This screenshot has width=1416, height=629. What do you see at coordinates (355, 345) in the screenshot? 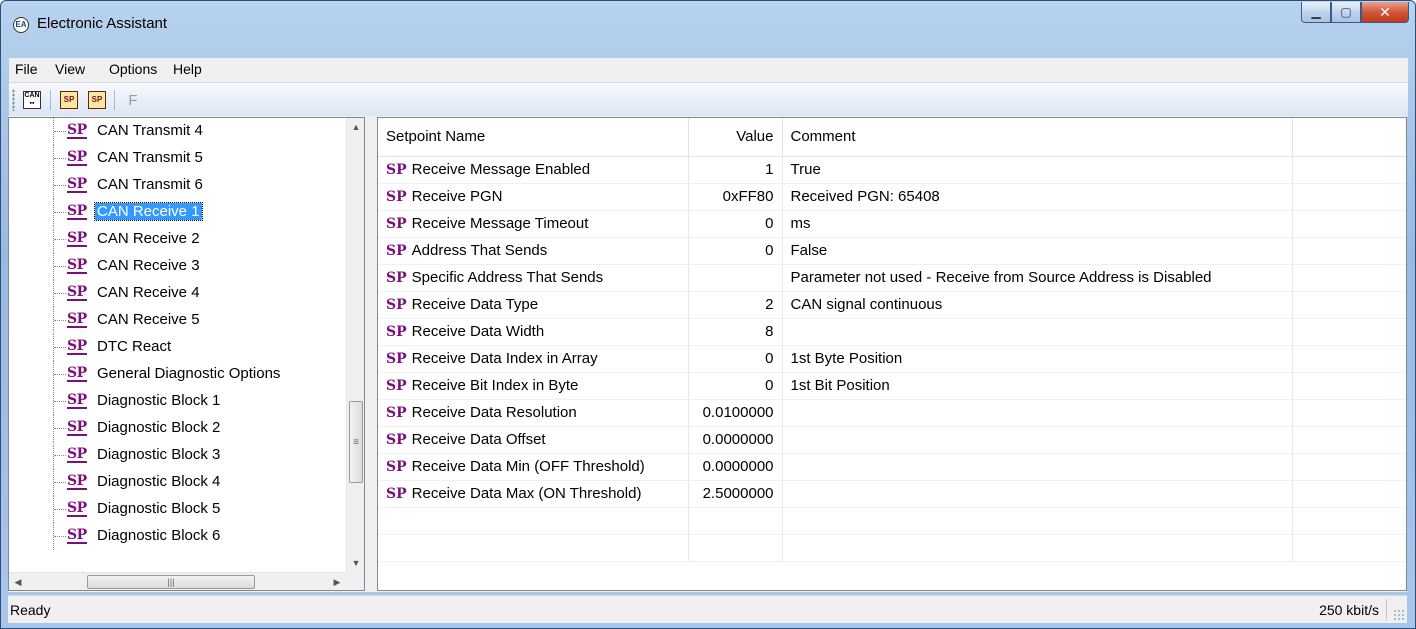
I see `tree-vertical-scrollbar: ▲ ≡ ▼` at bounding box center [355, 345].